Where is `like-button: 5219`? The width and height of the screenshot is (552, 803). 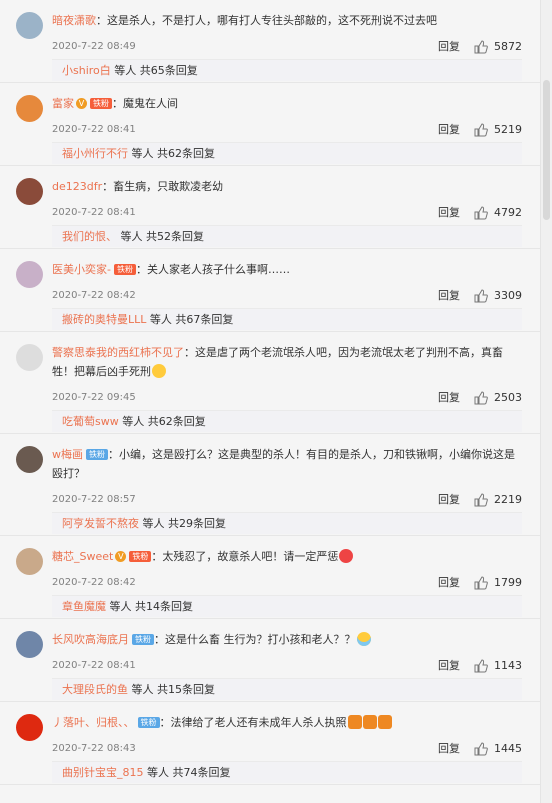 like-button: 5219 is located at coordinates (494, 130).